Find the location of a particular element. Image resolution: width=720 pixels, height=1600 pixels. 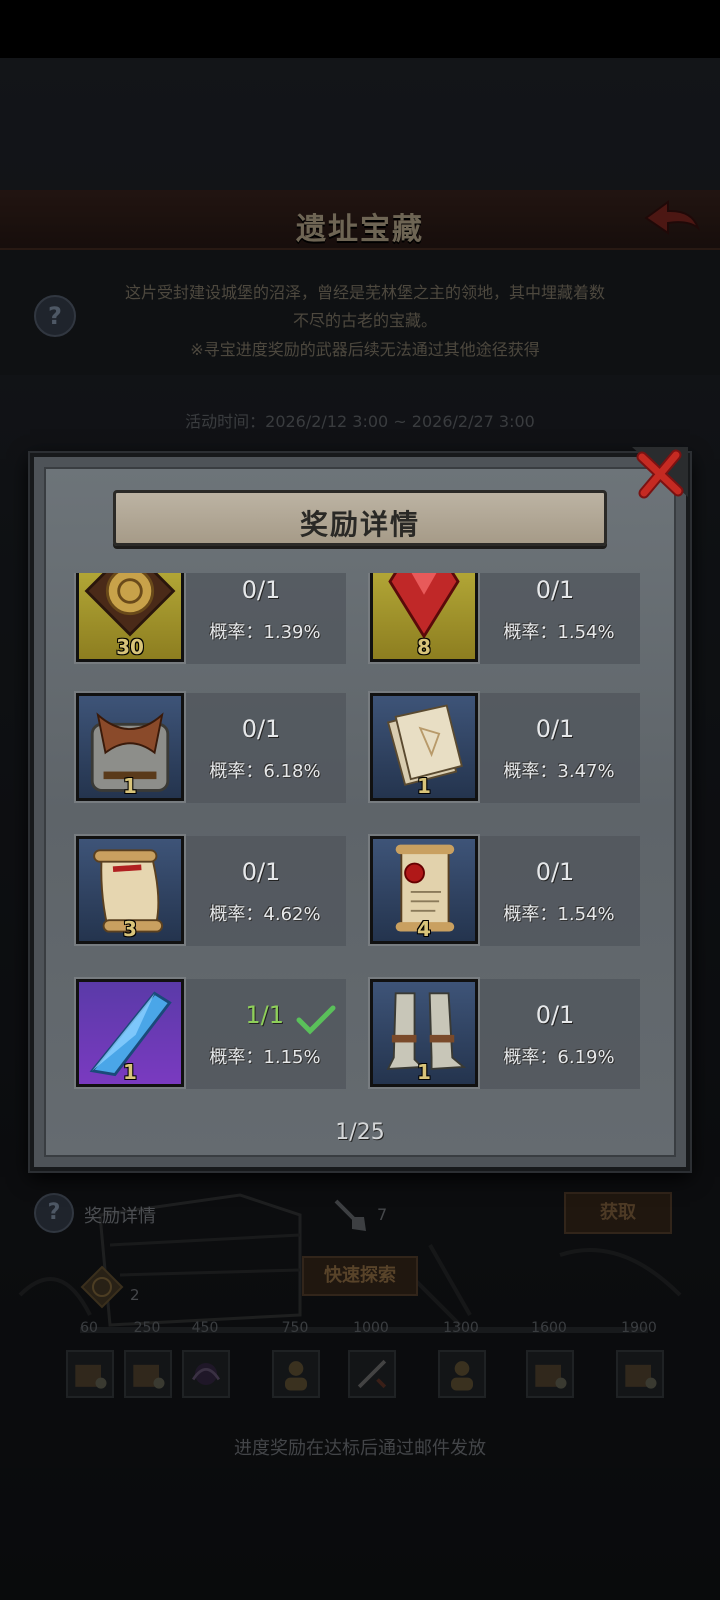

reward-item: 1 0/1 概率：6.18% is located at coordinates (209, 748).